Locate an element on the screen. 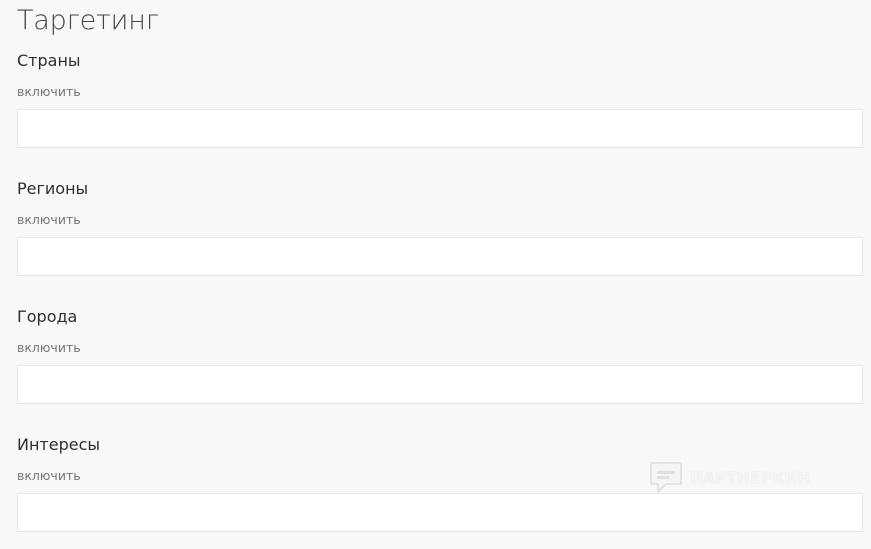 The image size is (871, 549). include-link-regions: включить is located at coordinates (440, 220).